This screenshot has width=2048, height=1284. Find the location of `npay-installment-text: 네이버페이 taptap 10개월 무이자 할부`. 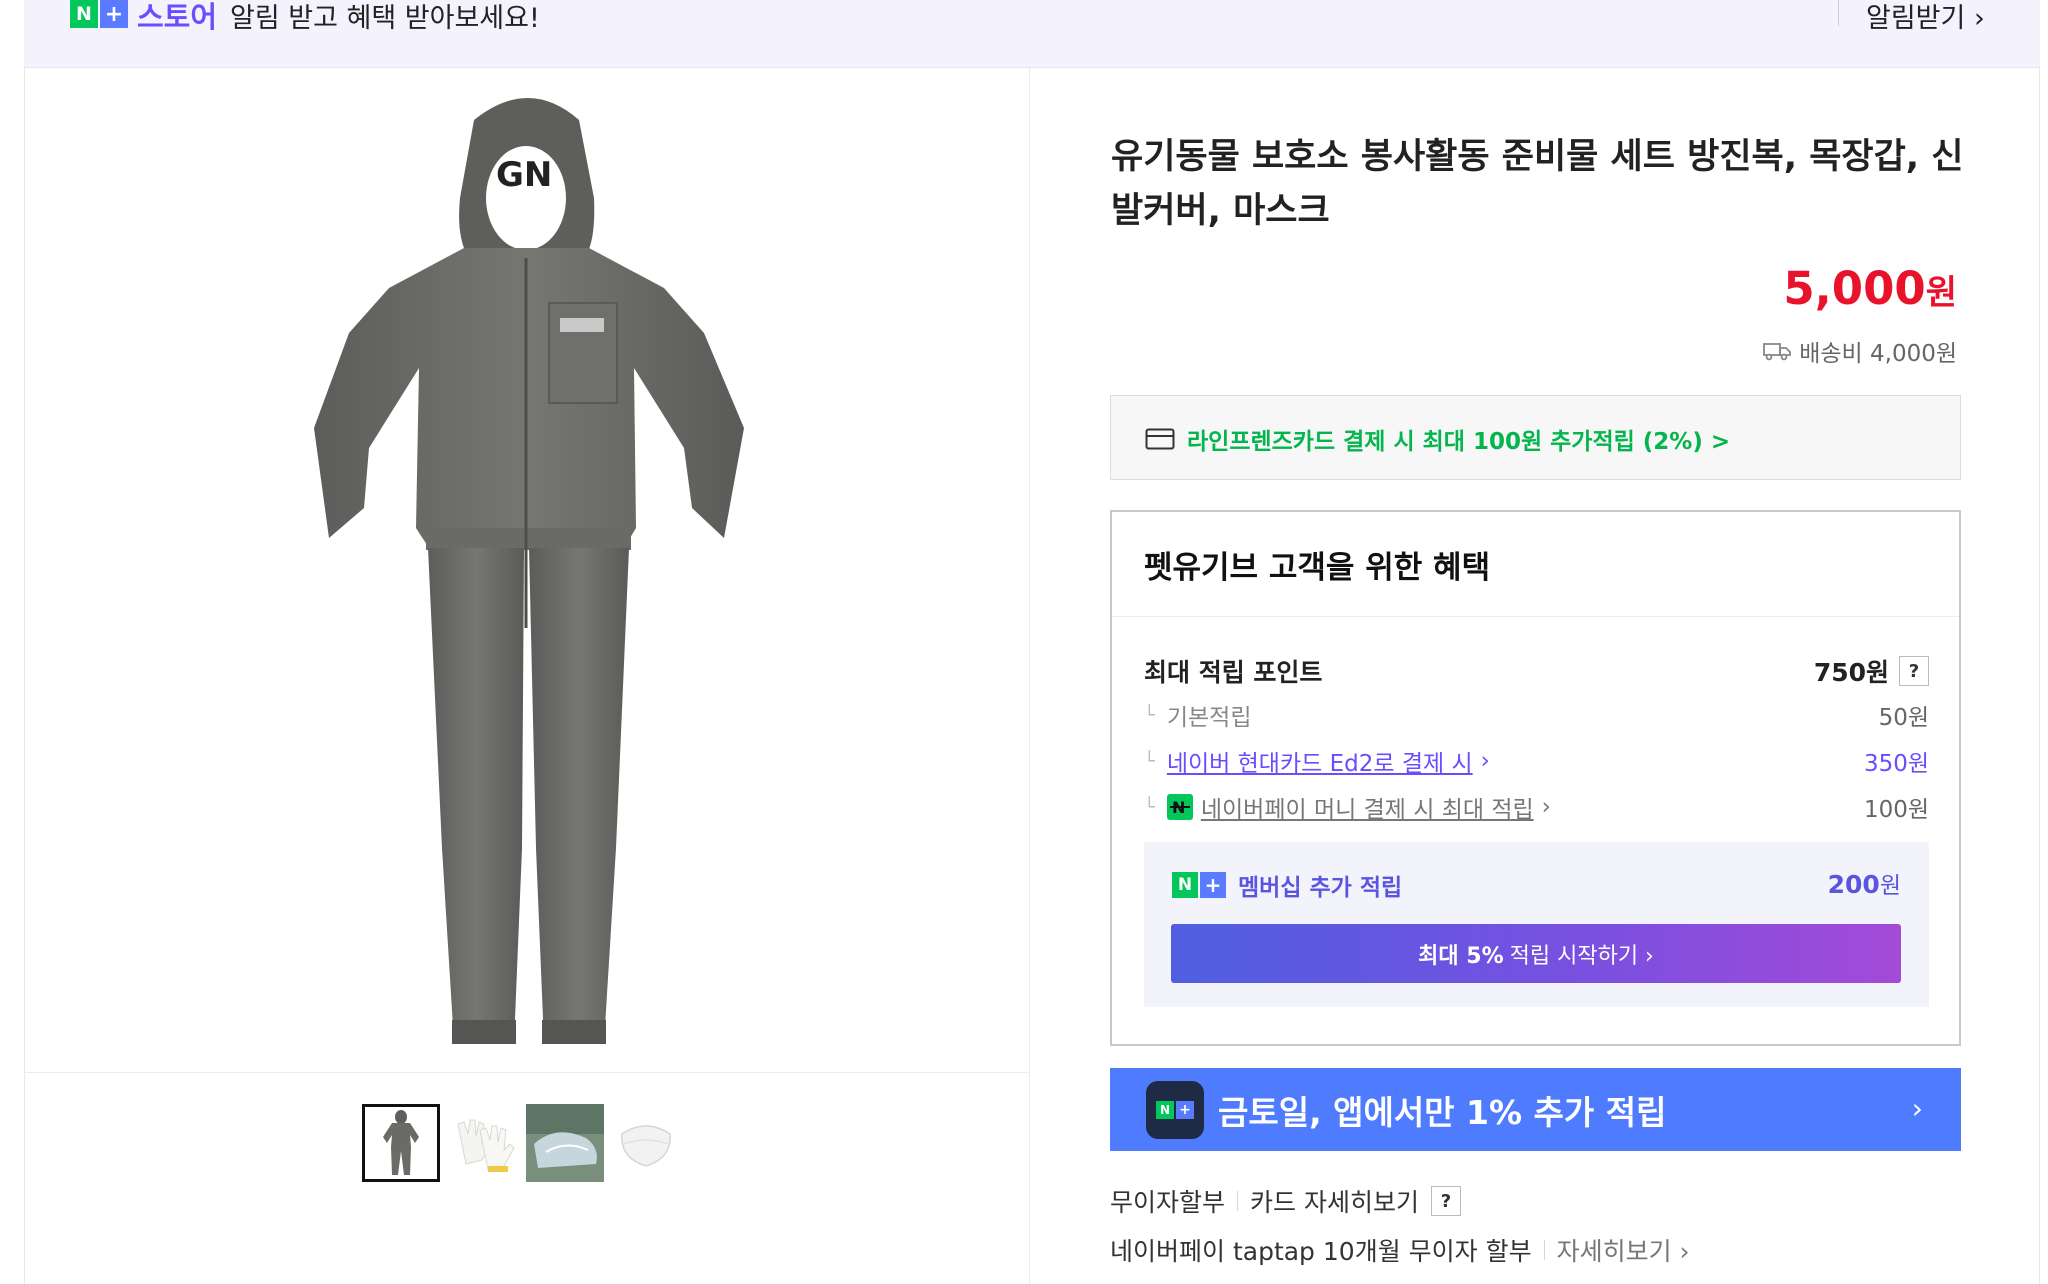

npay-installment-text: 네이버페이 taptap 10개월 무이자 할부 is located at coordinates (1321, 1251).